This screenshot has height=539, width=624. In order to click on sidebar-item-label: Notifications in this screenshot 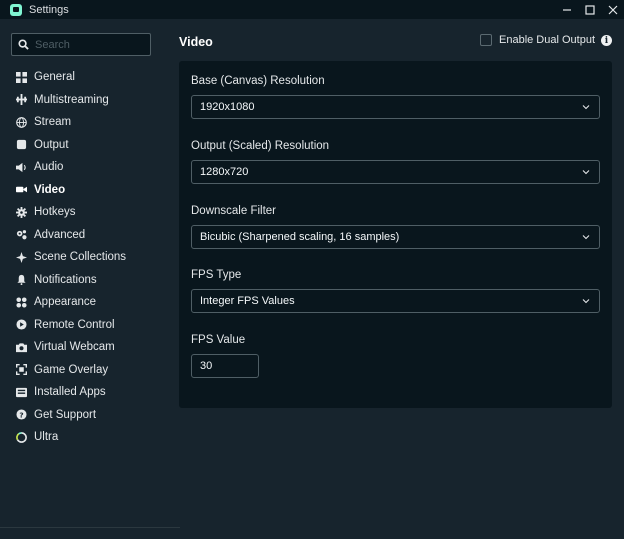, I will do `click(65, 279)`.